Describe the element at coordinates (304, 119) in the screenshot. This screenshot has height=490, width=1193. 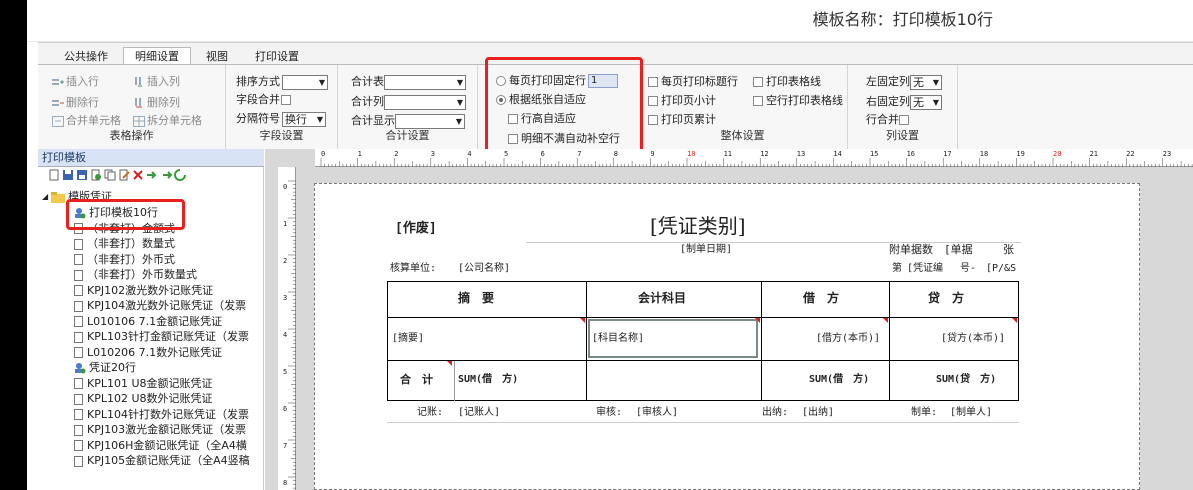
I see `separator-select: 换行 ▼` at that location.